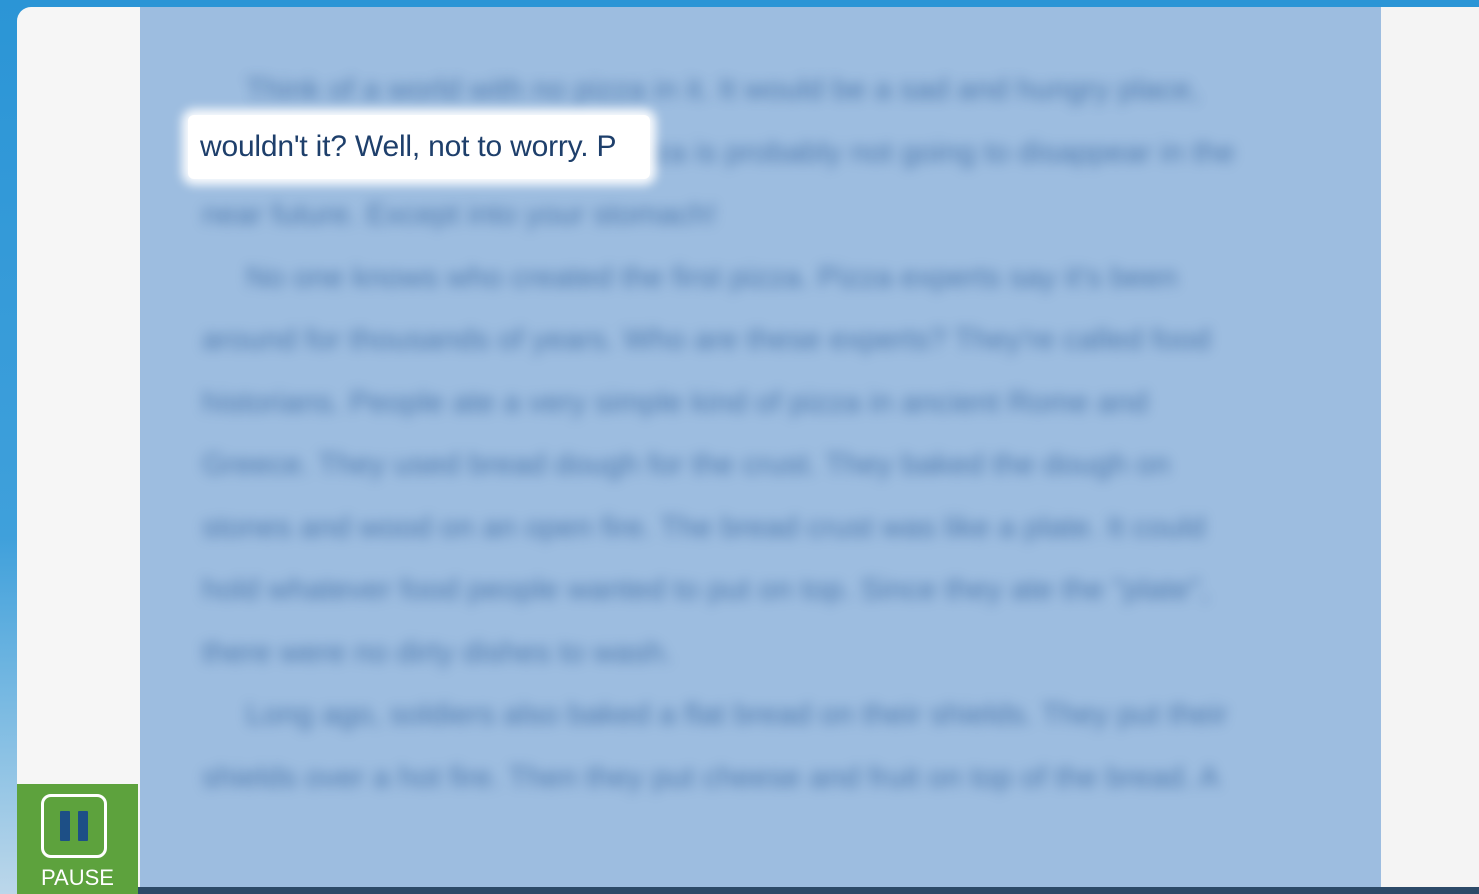 The width and height of the screenshot is (1479, 894). What do you see at coordinates (65, 826) in the screenshot?
I see `pause-bar-left` at bounding box center [65, 826].